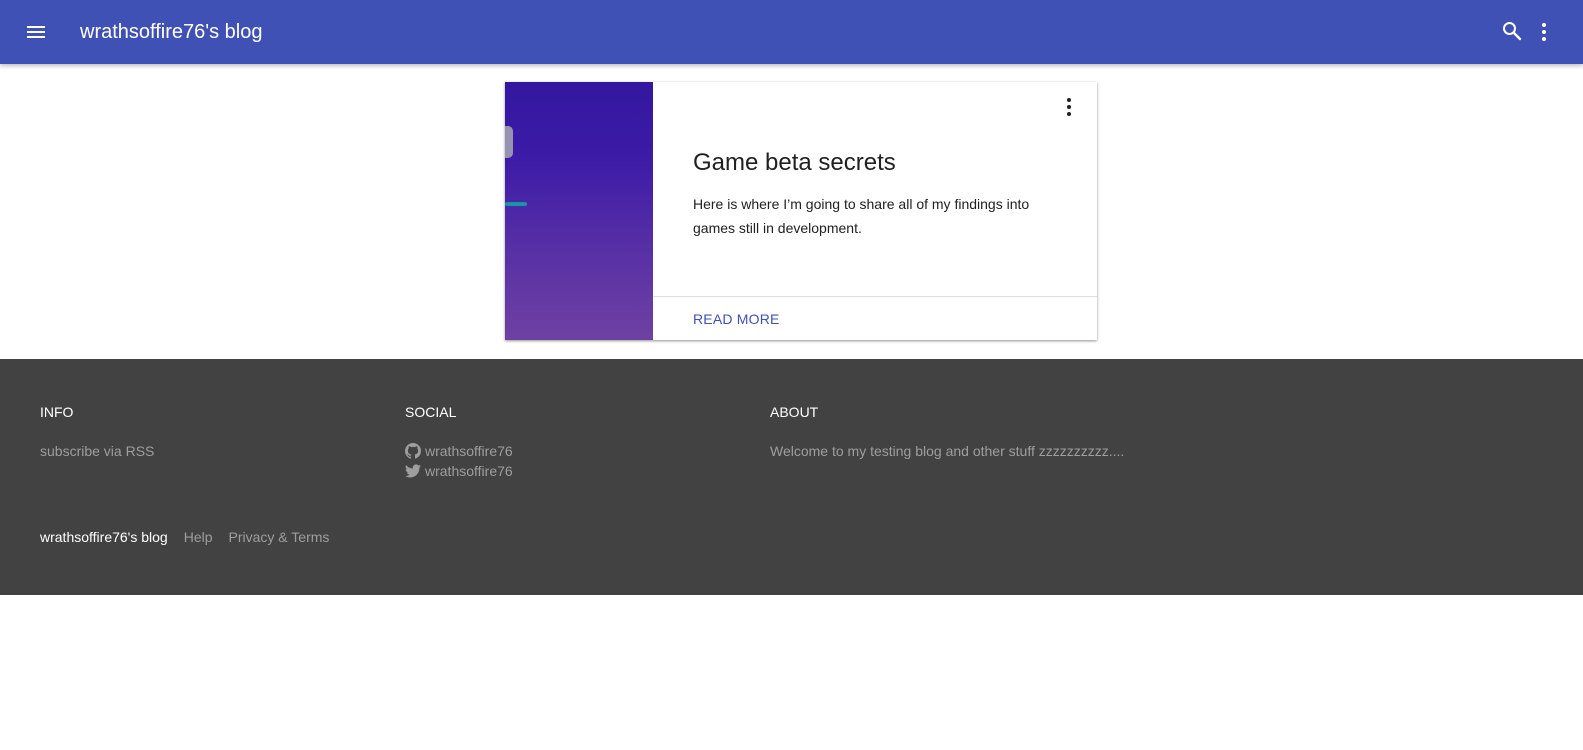 This screenshot has width=1583, height=750. Describe the element at coordinates (509, 142) in the screenshot. I see `thumbnail-decoration` at that location.